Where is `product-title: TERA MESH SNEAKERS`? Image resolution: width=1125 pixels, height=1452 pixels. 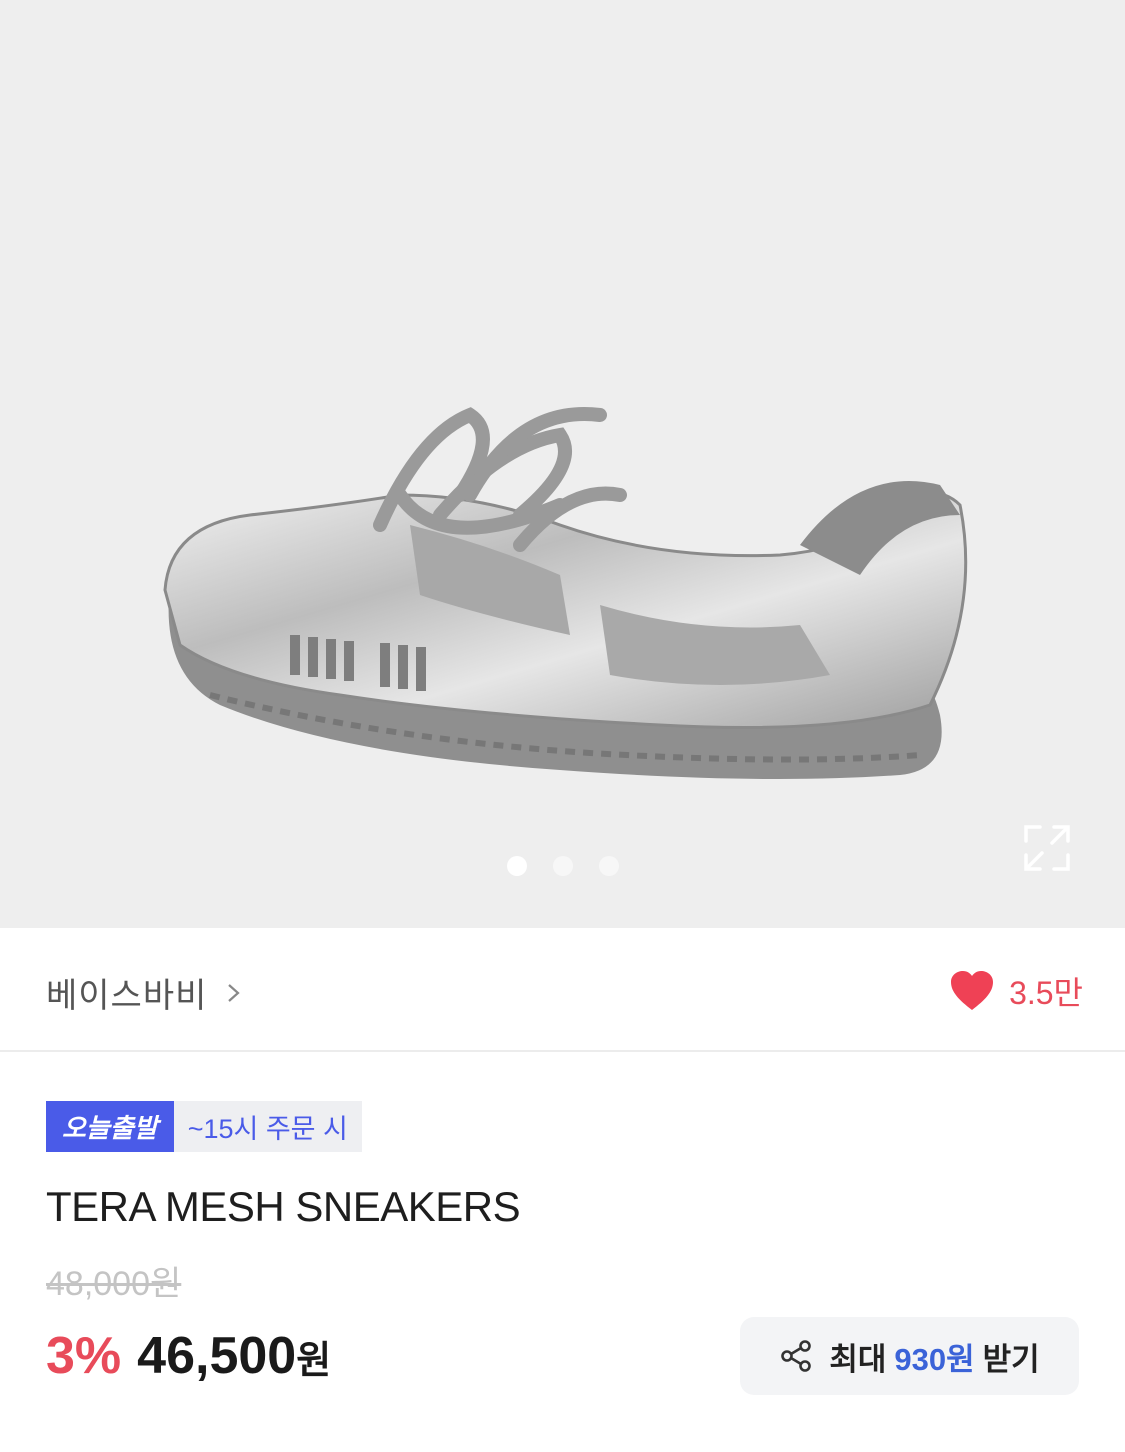 product-title: TERA MESH SNEAKERS is located at coordinates (283, 1206).